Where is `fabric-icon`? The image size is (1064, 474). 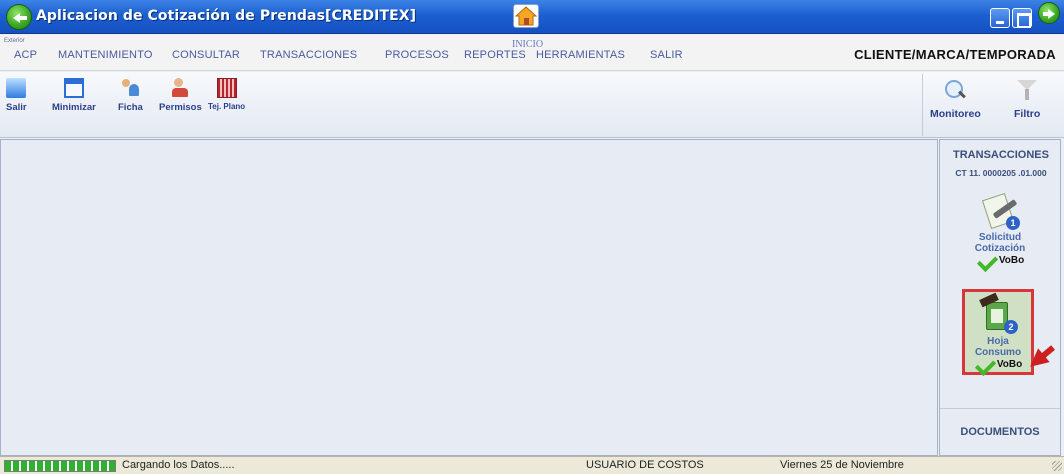 fabric-icon is located at coordinates (226, 88).